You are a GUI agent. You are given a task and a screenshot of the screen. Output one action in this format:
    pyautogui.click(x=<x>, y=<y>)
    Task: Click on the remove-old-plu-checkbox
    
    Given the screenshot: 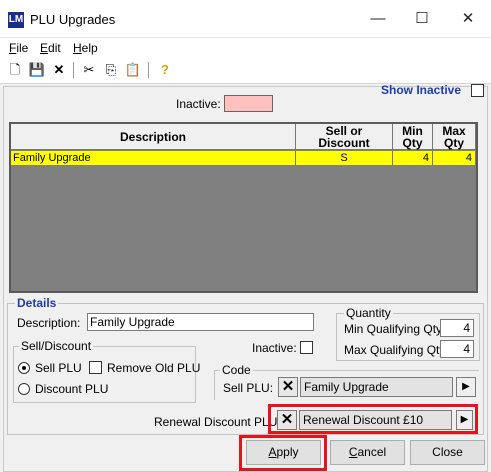 What is the action you would take?
    pyautogui.click(x=95, y=367)
    